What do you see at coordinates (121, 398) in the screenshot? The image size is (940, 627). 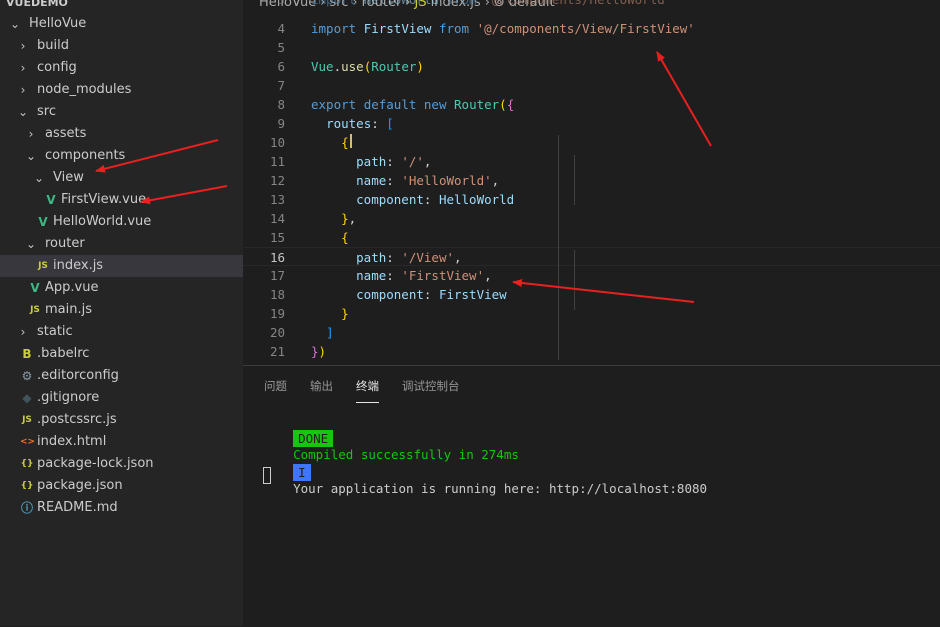 I see `tree-item: ◆ .gitignore` at bounding box center [121, 398].